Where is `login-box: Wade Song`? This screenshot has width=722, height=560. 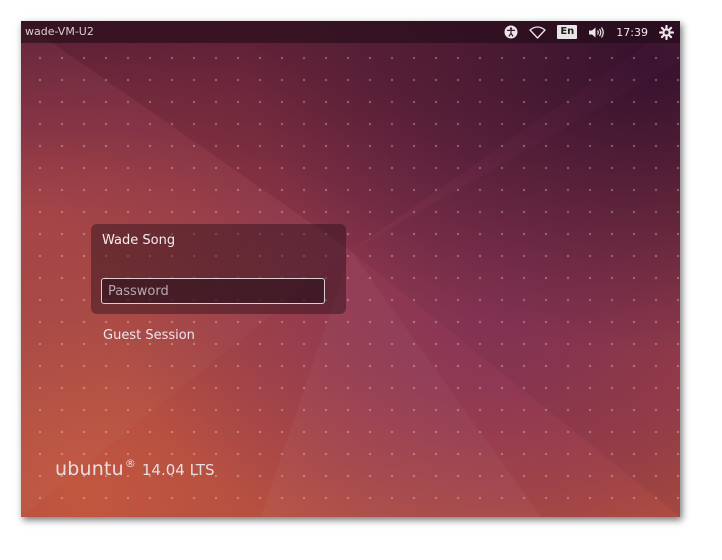 login-box: Wade Song is located at coordinates (218, 269).